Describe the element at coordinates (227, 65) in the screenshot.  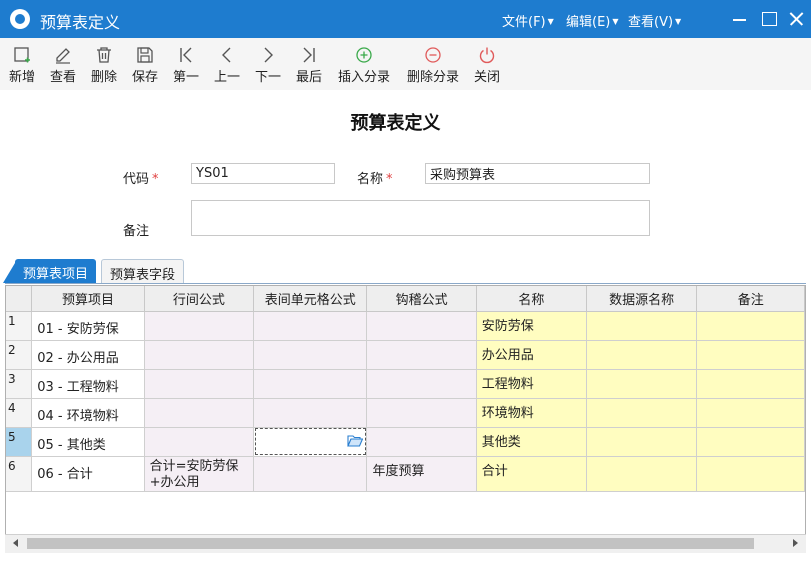
I see `prev-button: 上一` at that location.